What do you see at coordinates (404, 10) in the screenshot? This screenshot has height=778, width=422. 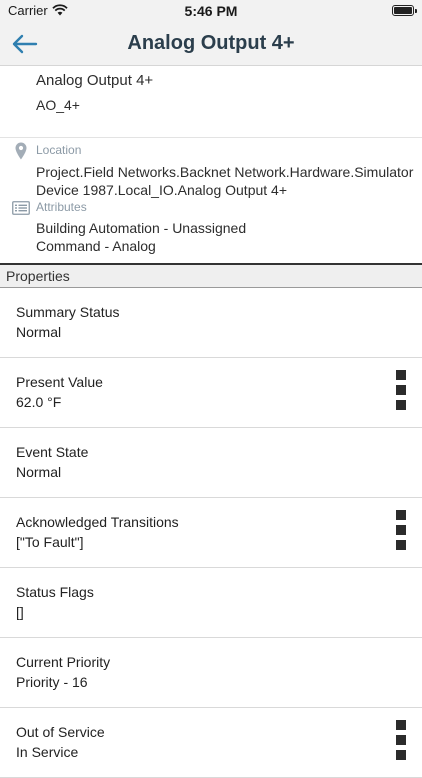 I see `battery-icon` at bounding box center [404, 10].